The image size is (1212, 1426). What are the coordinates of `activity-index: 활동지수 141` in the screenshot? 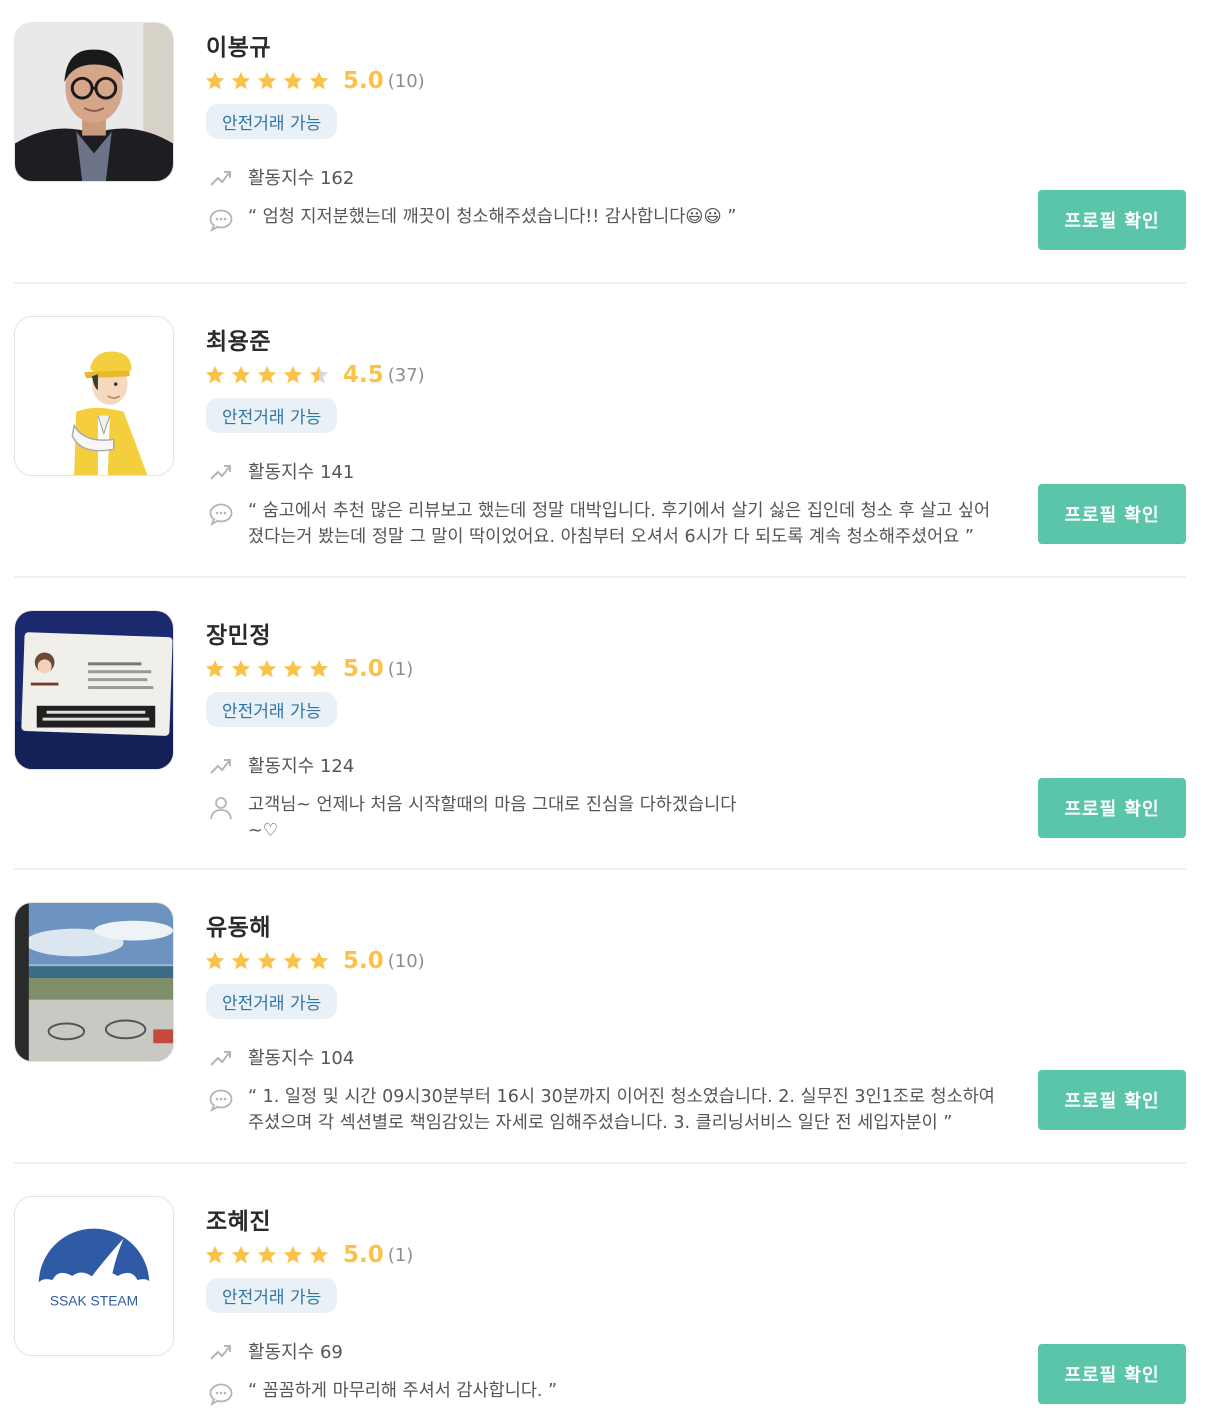 It's located at (281, 471).